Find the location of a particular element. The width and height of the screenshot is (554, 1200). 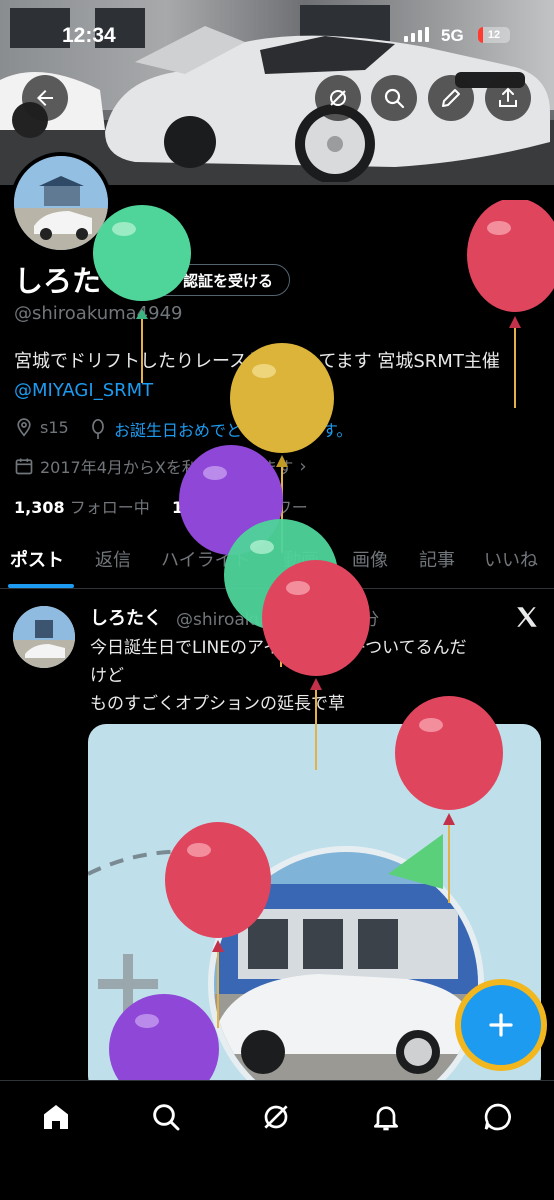

plus-icon is located at coordinates (501, 1025).